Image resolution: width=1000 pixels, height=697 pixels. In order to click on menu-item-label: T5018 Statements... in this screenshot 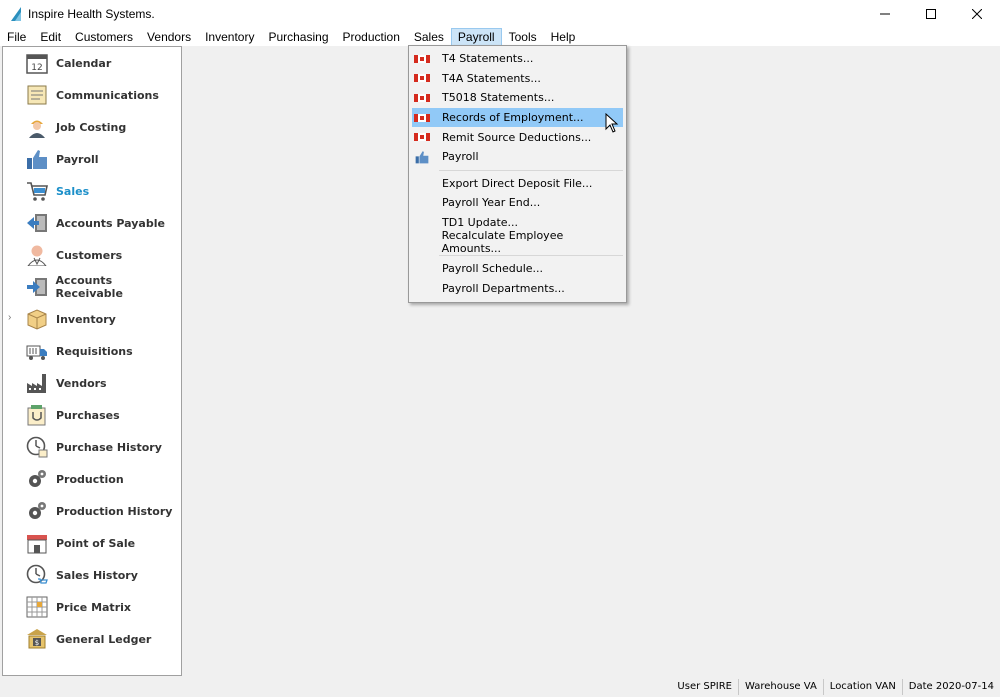, I will do `click(498, 98)`.